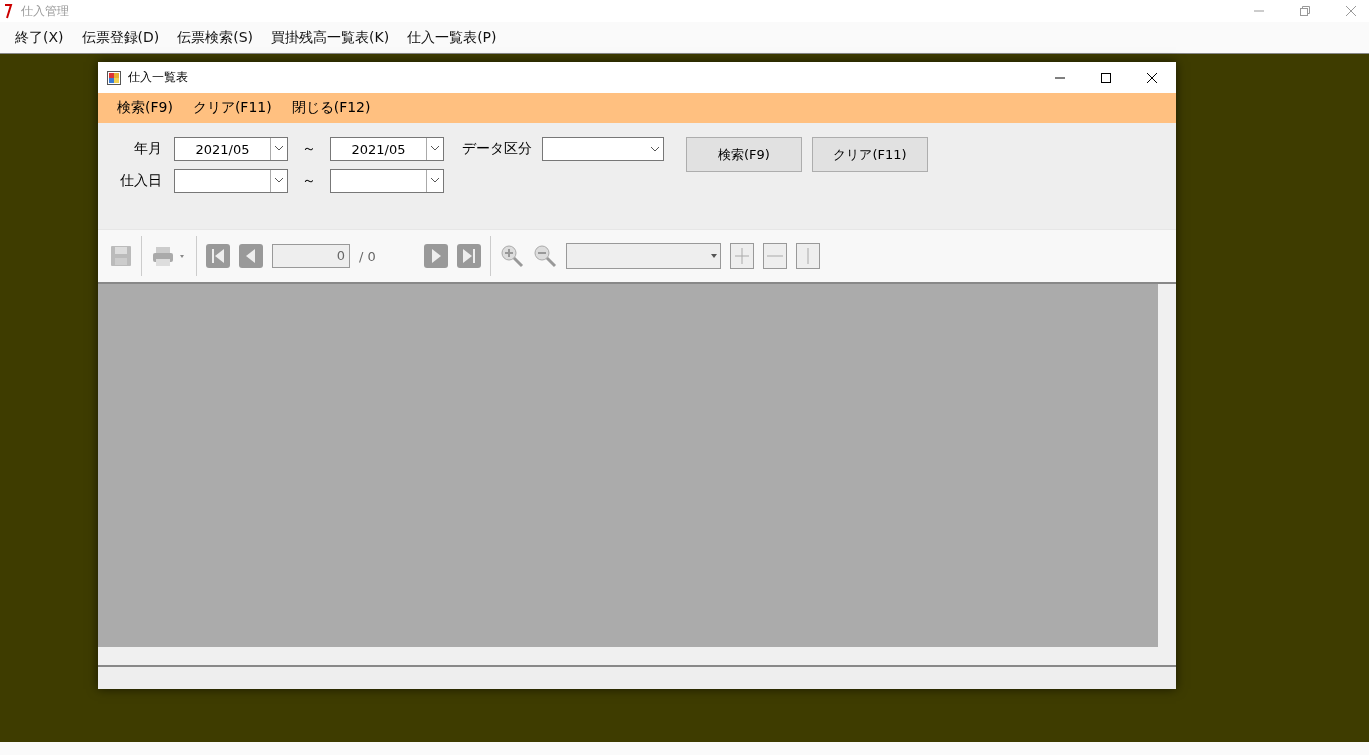 The height and width of the screenshot is (755, 1369). What do you see at coordinates (637, 657) in the screenshot?
I see `horizontal-scrollbar` at bounding box center [637, 657].